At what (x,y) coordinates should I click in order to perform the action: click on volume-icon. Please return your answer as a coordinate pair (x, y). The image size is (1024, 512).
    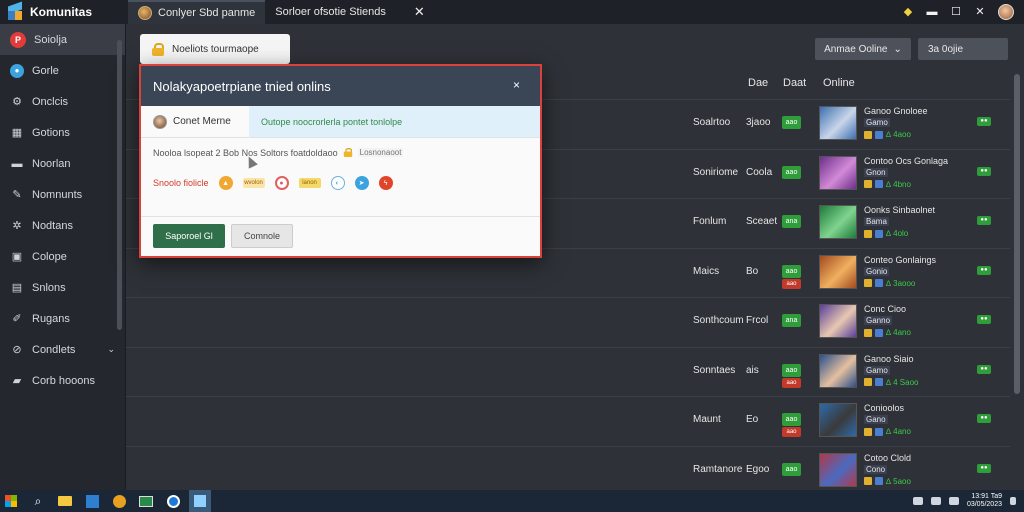
    Looking at the image, I should click on (953, 501).